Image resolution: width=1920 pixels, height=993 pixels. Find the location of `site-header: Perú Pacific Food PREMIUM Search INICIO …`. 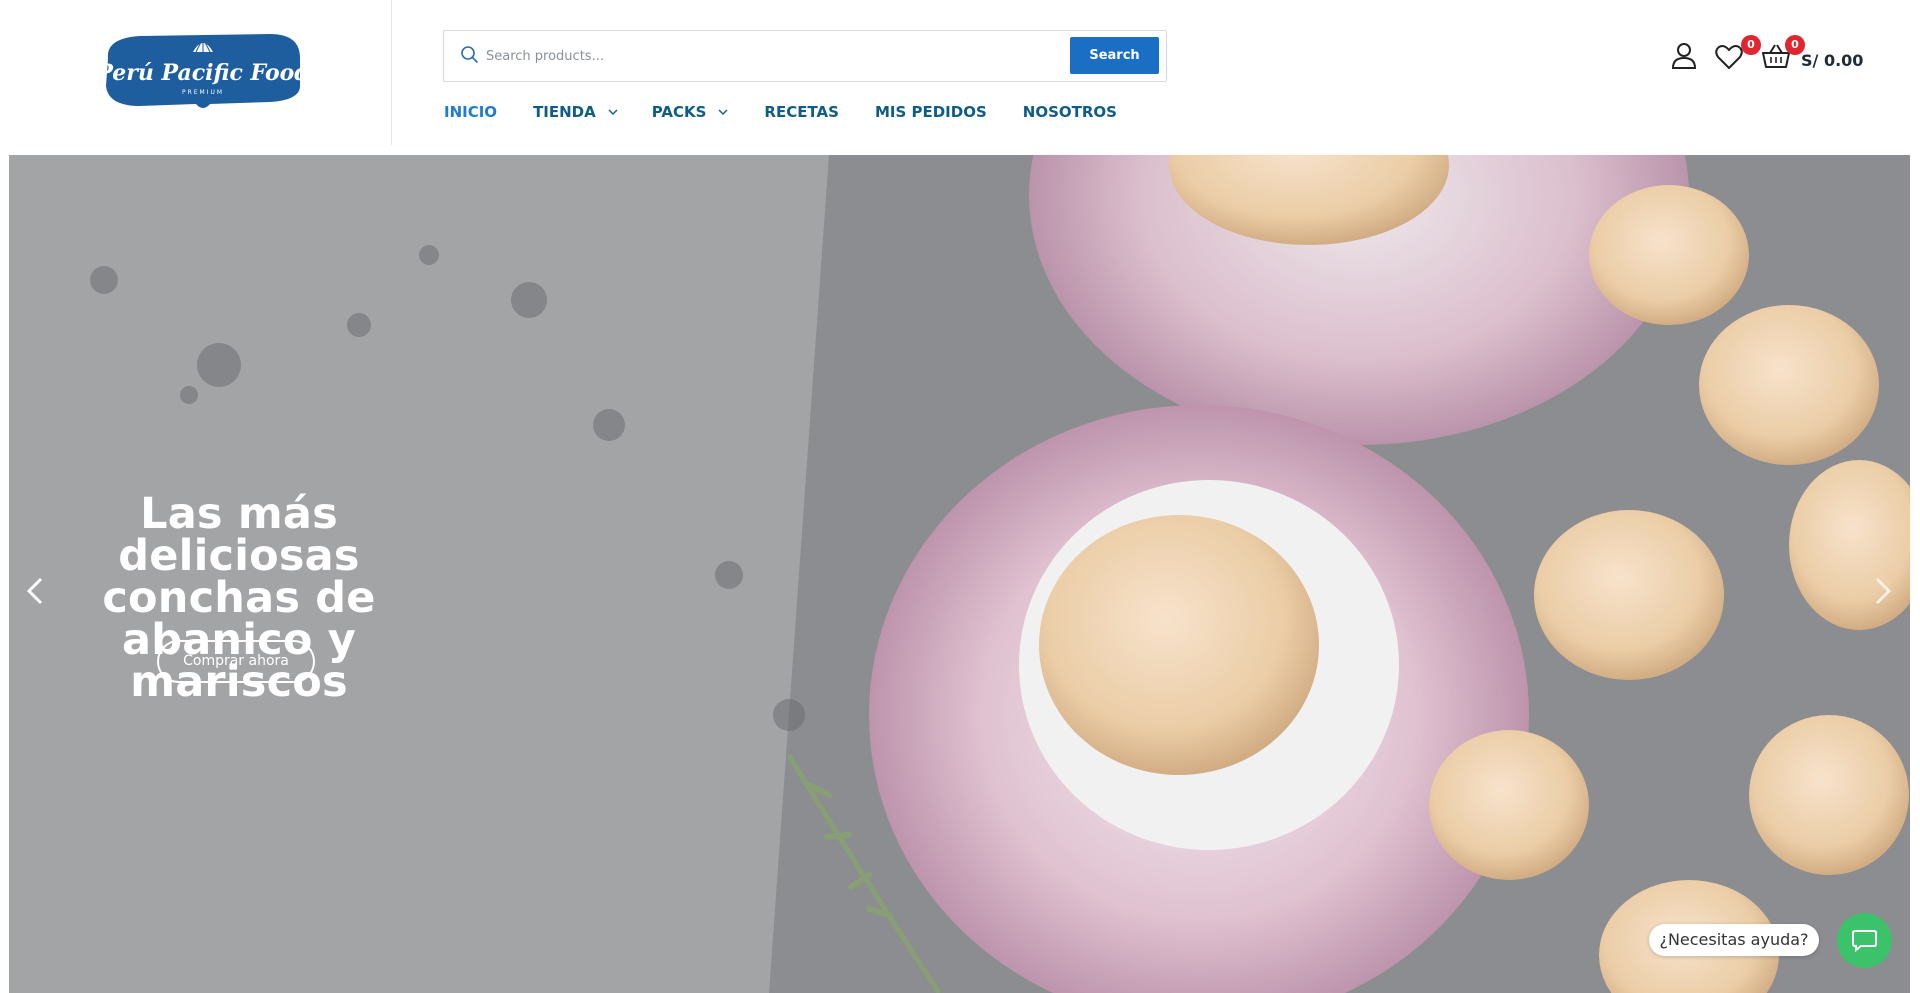

site-header: Perú Pacific Food PREMIUM Search INICIO … is located at coordinates (960, 72).